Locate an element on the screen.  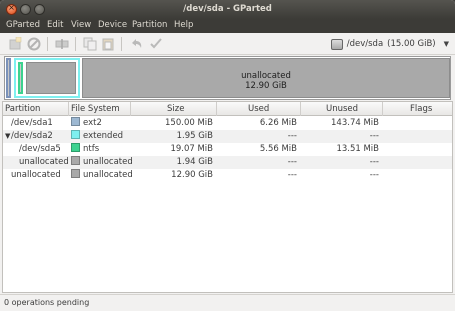
file-system-name: extended is located at coordinates (103, 136).